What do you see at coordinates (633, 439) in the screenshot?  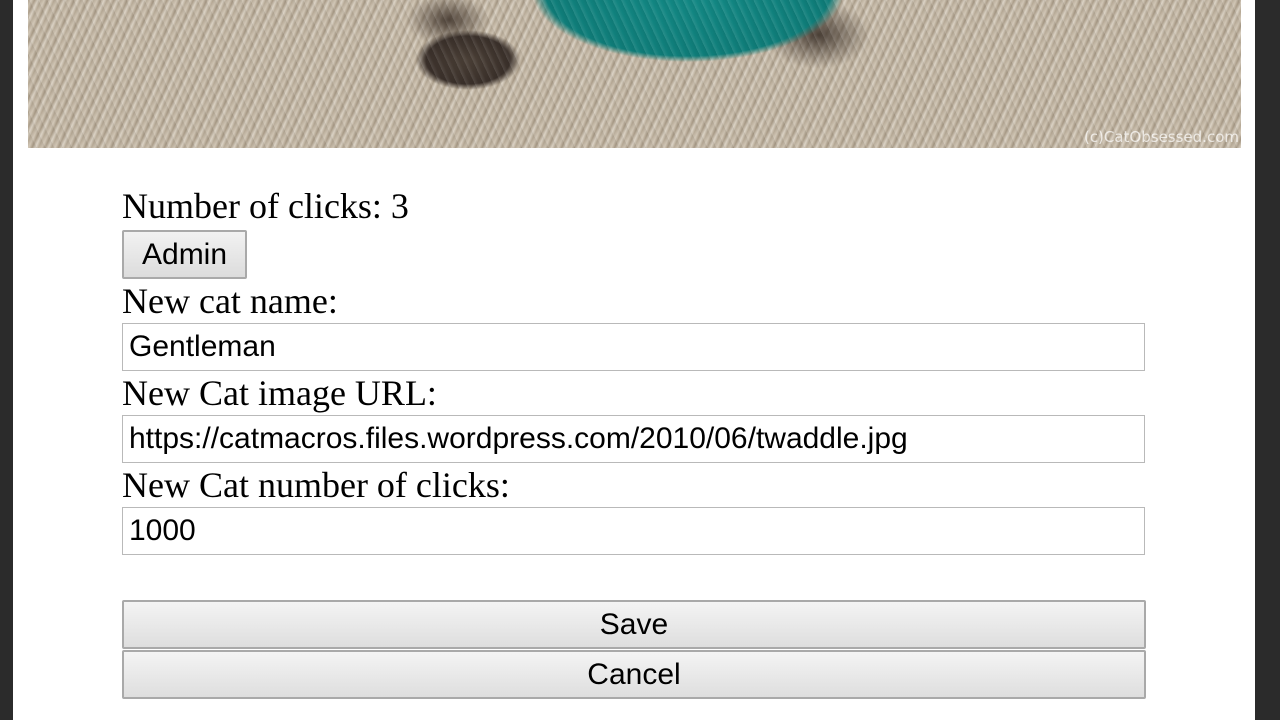 I see `cat-image-url-input` at bounding box center [633, 439].